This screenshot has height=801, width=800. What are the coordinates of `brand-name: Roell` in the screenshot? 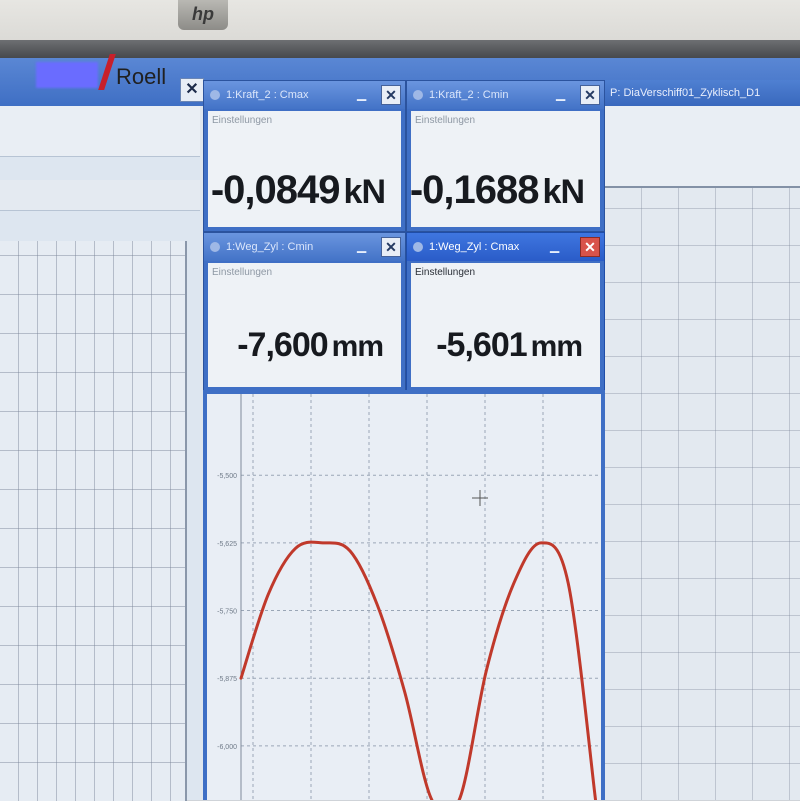 It's located at (141, 76).